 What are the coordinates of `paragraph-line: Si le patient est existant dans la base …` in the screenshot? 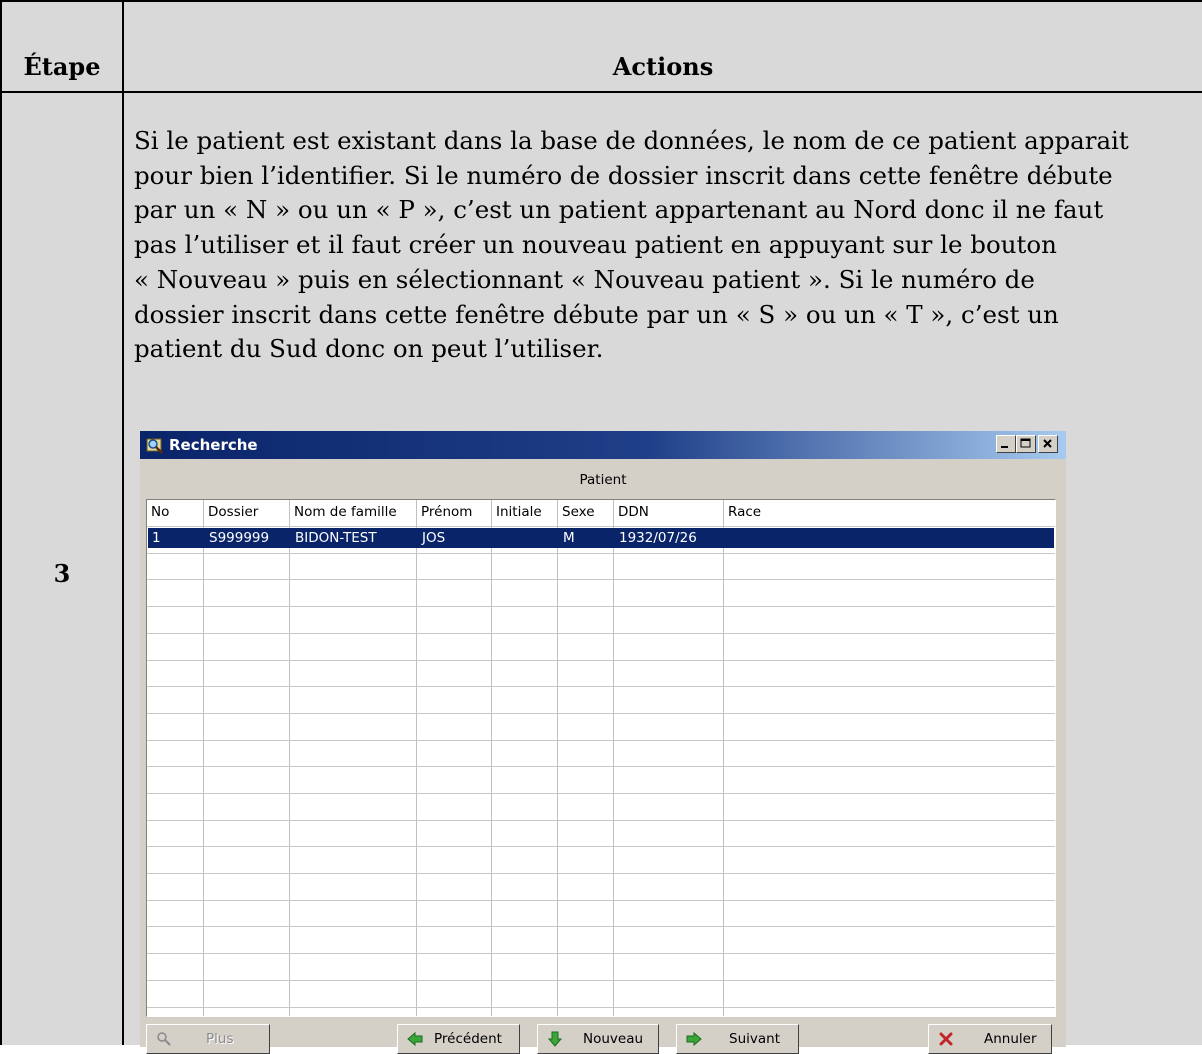 It's located at (631, 140).